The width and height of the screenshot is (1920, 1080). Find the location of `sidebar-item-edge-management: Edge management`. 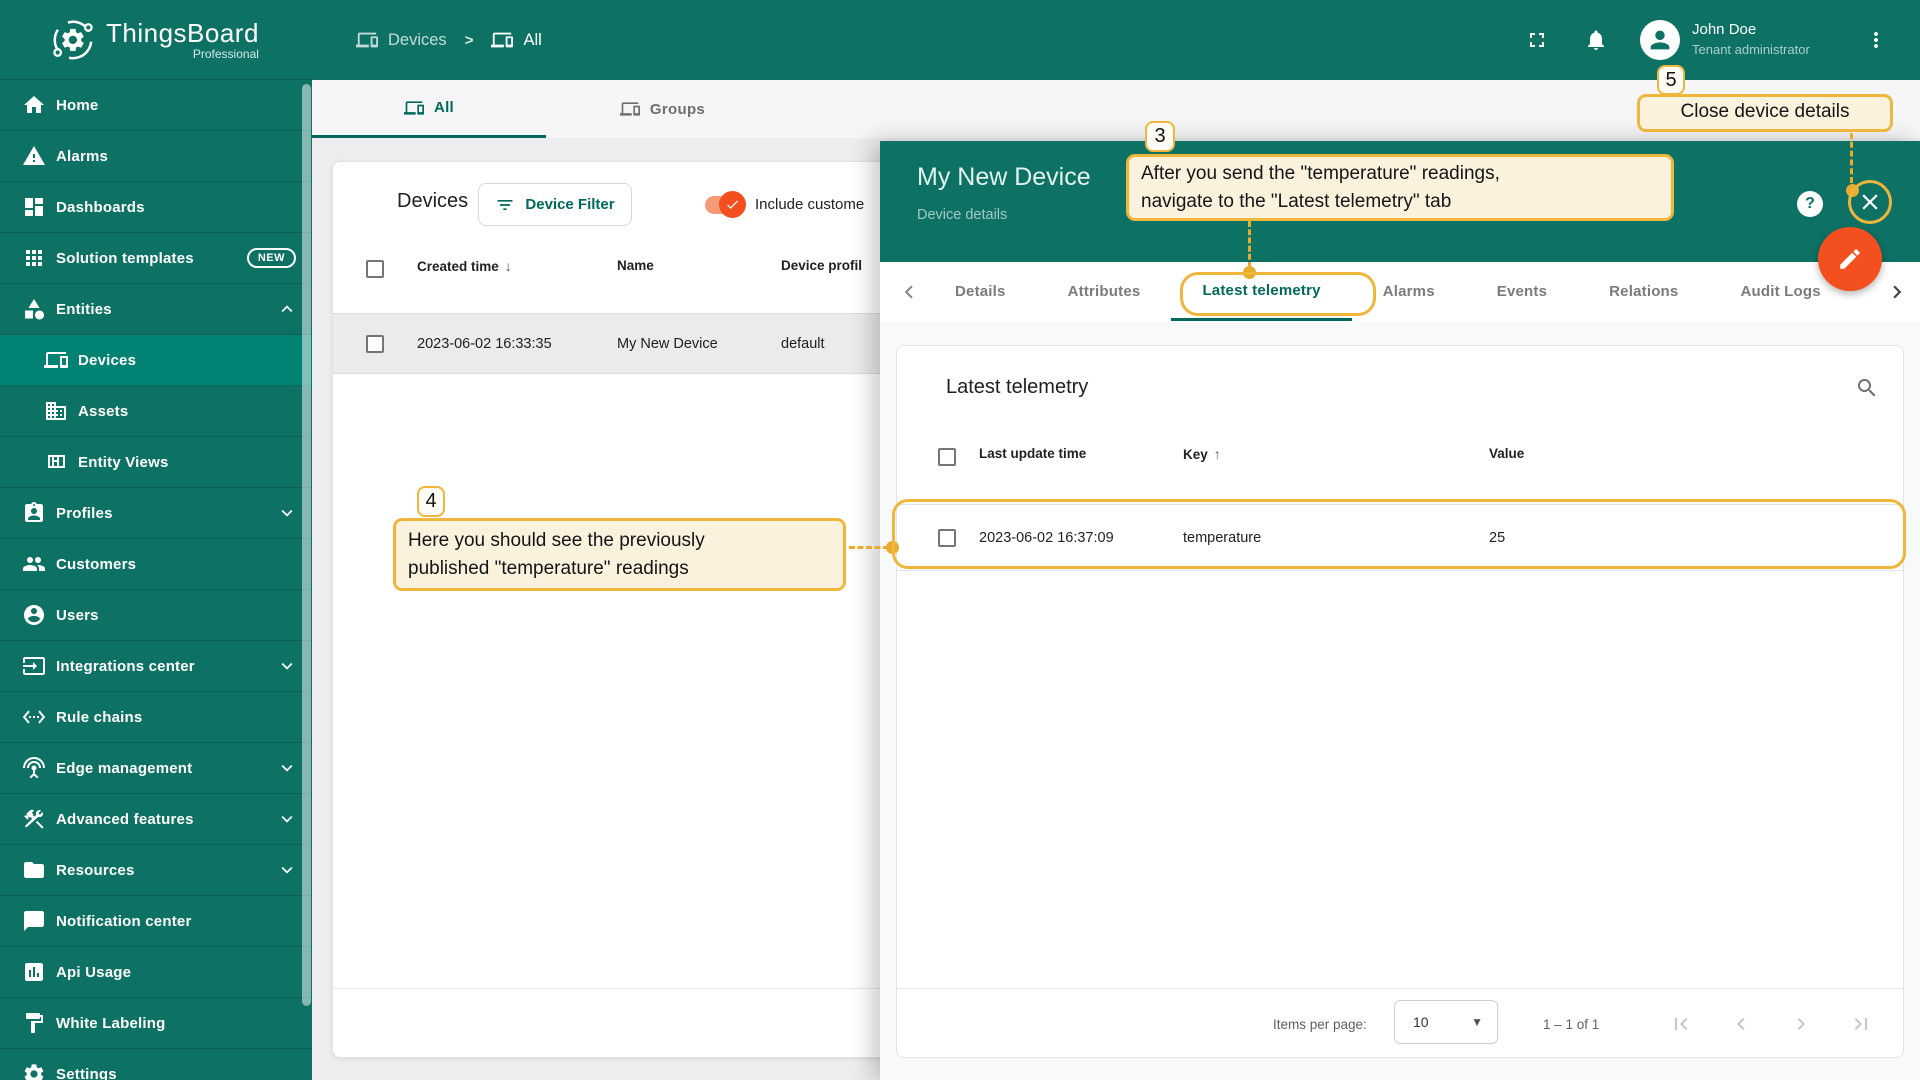

sidebar-item-edge-management: Edge management is located at coordinates (156, 768).